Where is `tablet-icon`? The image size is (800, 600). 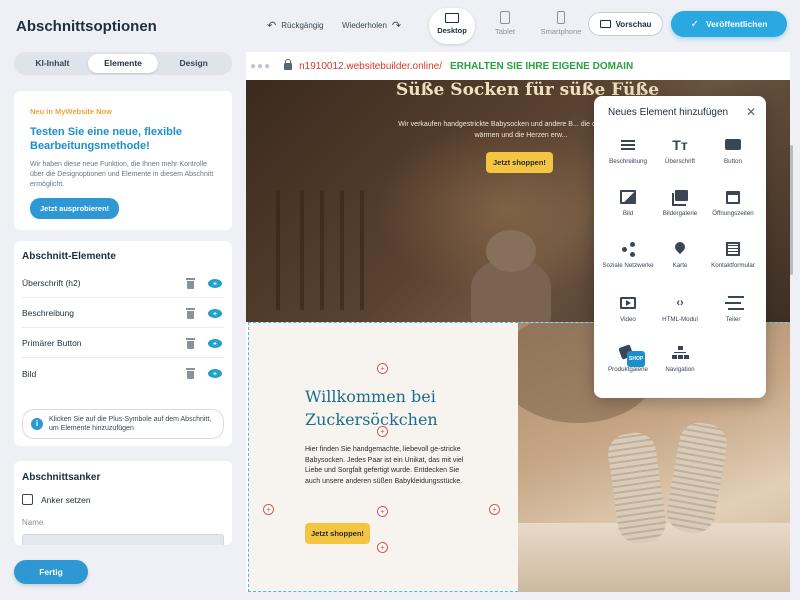
tablet-icon is located at coordinates (505, 17).